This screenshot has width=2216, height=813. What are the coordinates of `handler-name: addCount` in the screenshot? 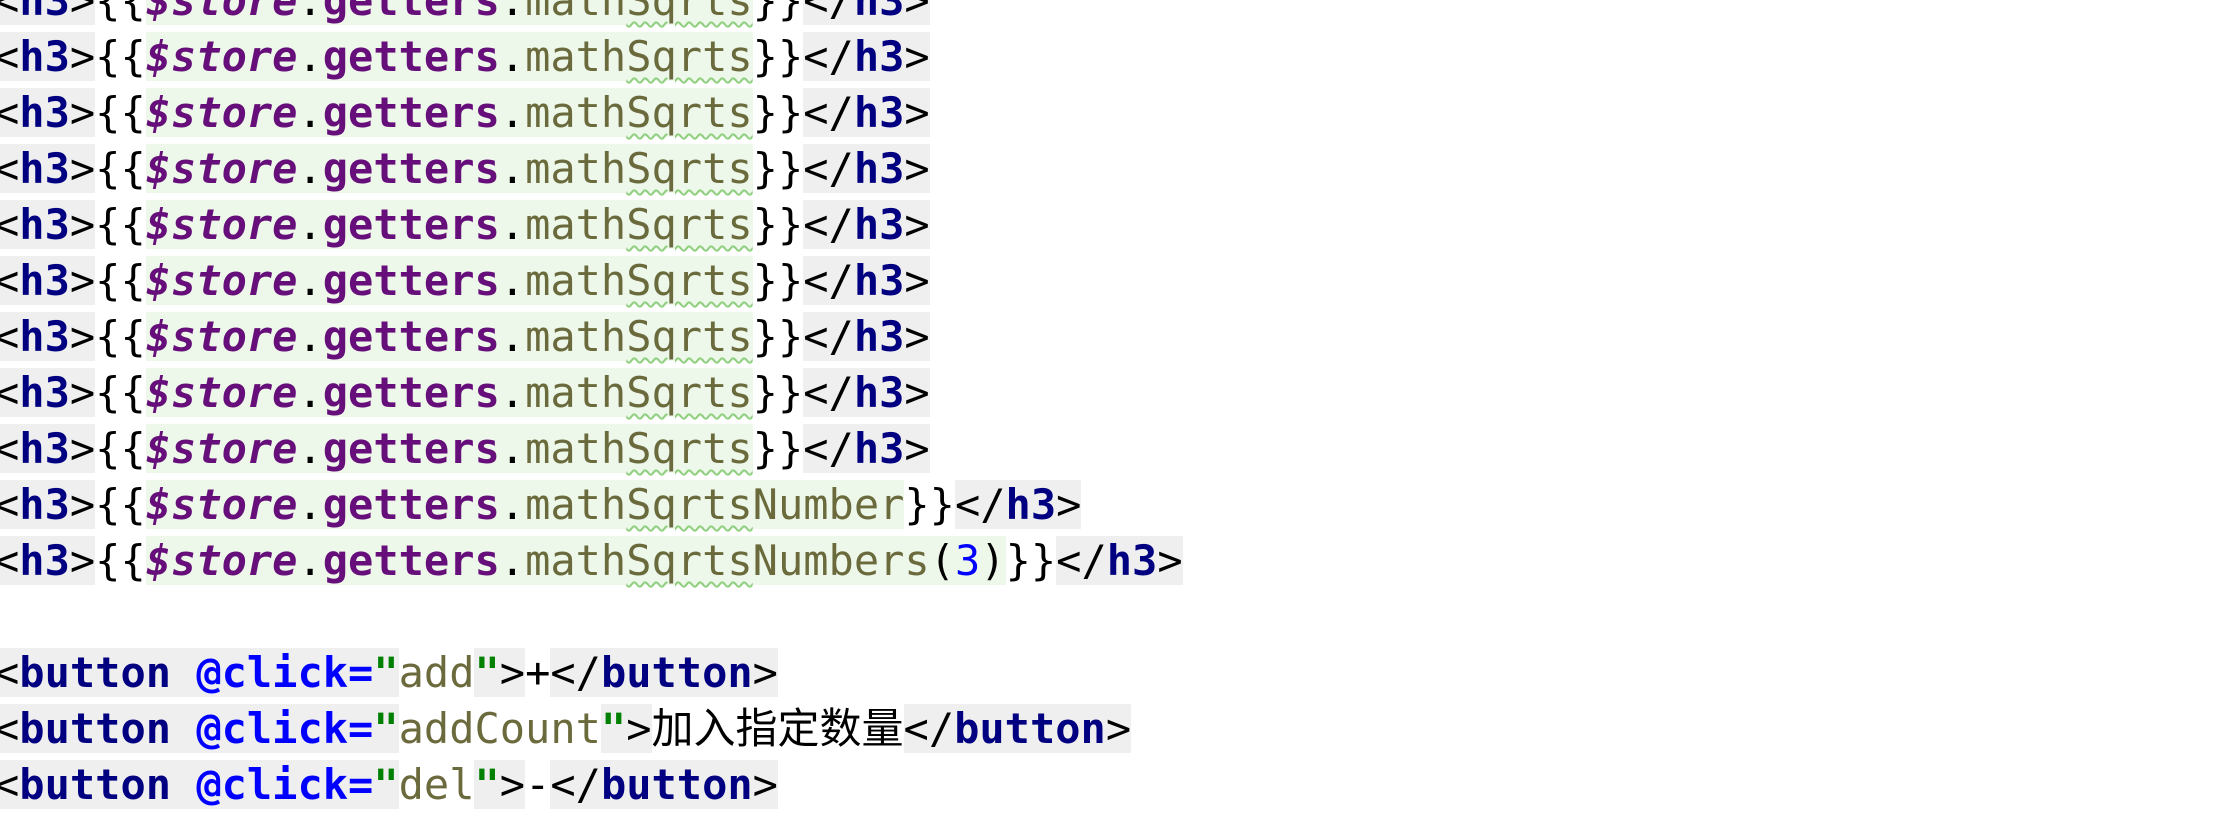 It's located at (499, 728).